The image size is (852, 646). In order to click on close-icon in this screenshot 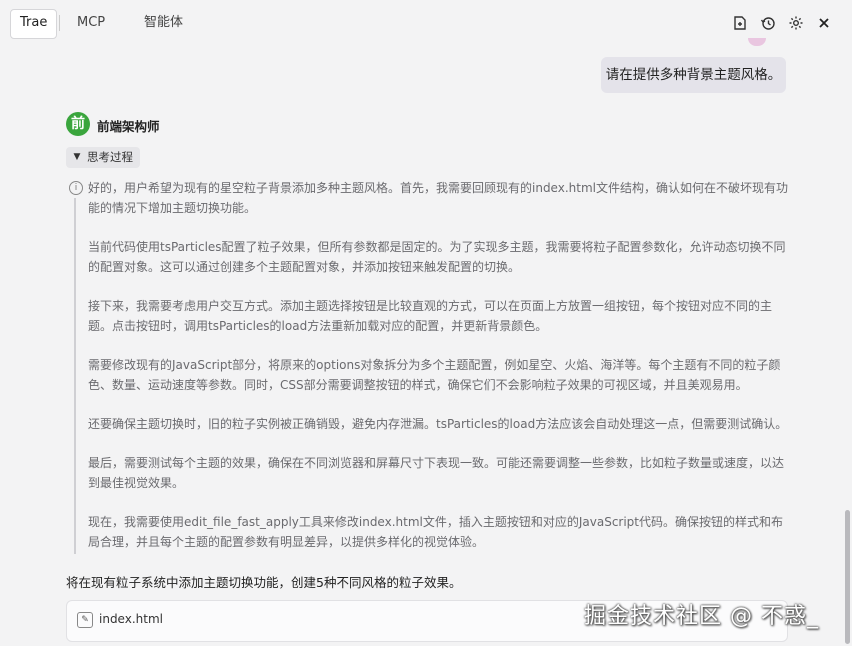, I will do `click(824, 23)`.